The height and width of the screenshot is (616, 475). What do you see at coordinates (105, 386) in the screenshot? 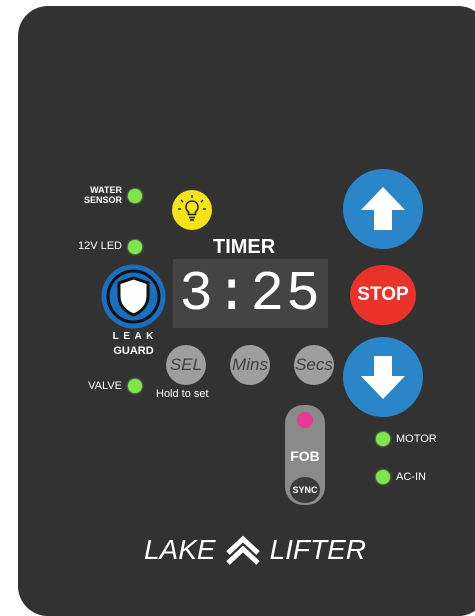
I see `valve-label: VALVE` at bounding box center [105, 386].